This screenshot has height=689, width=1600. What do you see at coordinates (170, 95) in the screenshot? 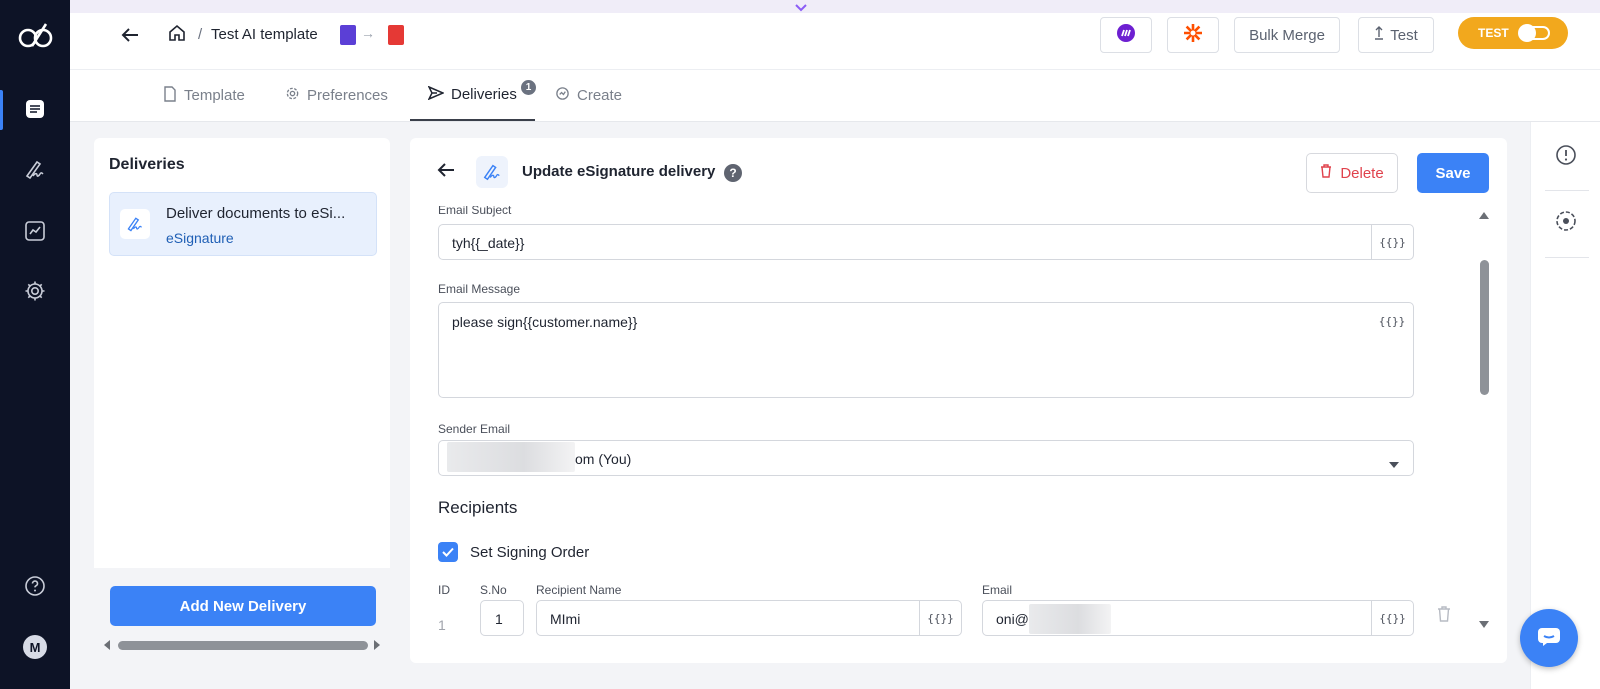
I see `file-icon` at bounding box center [170, 95].